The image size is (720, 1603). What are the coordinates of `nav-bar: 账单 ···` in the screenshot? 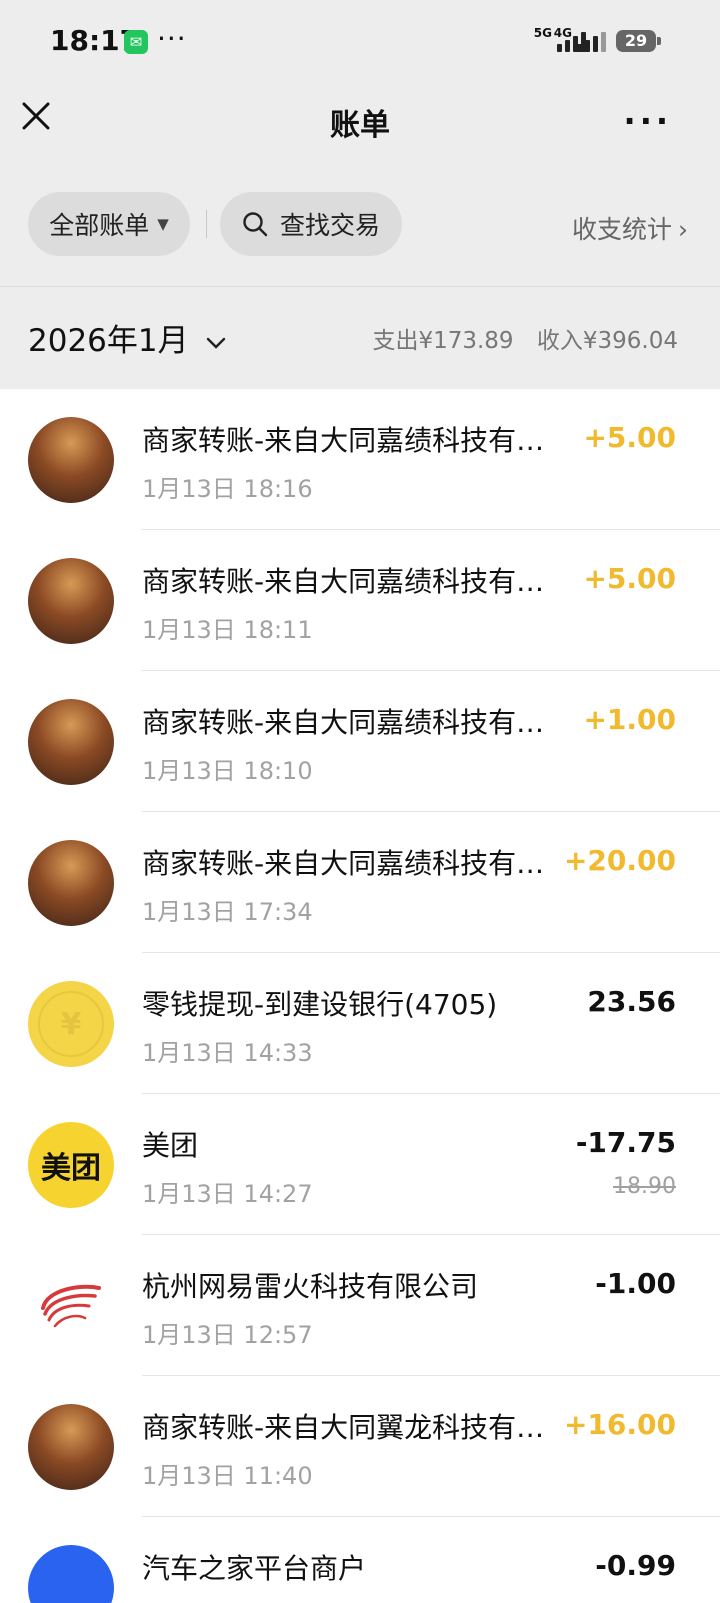 It's located at (360, 122).